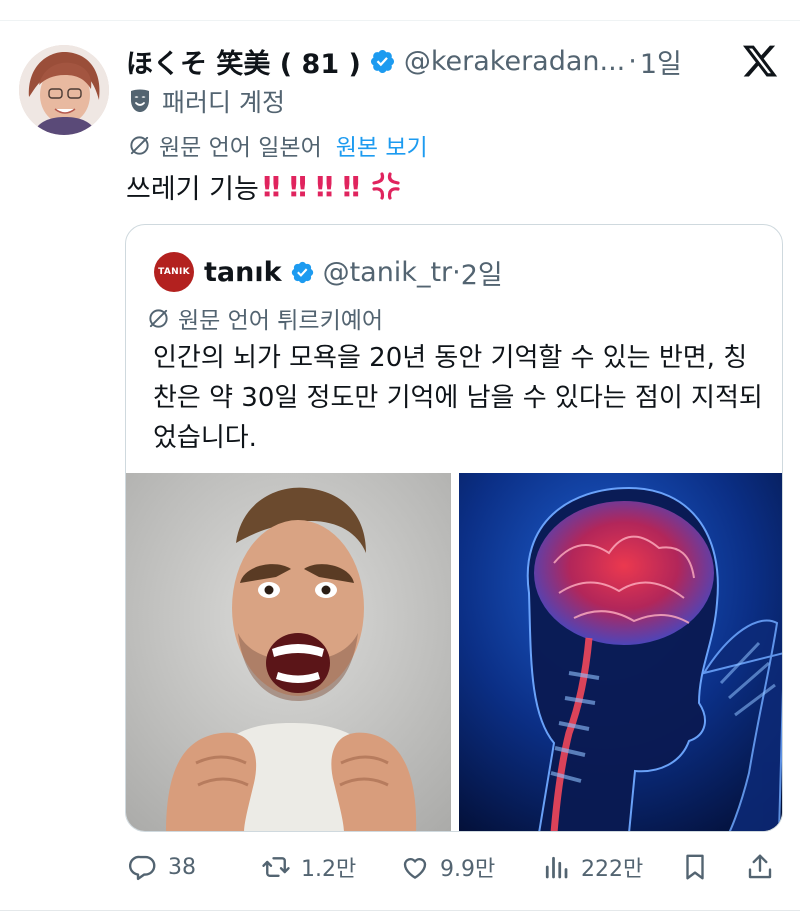 The height and width of the screenshot is (917, 800). I want to click on bottom-divider, so click(400, 910).